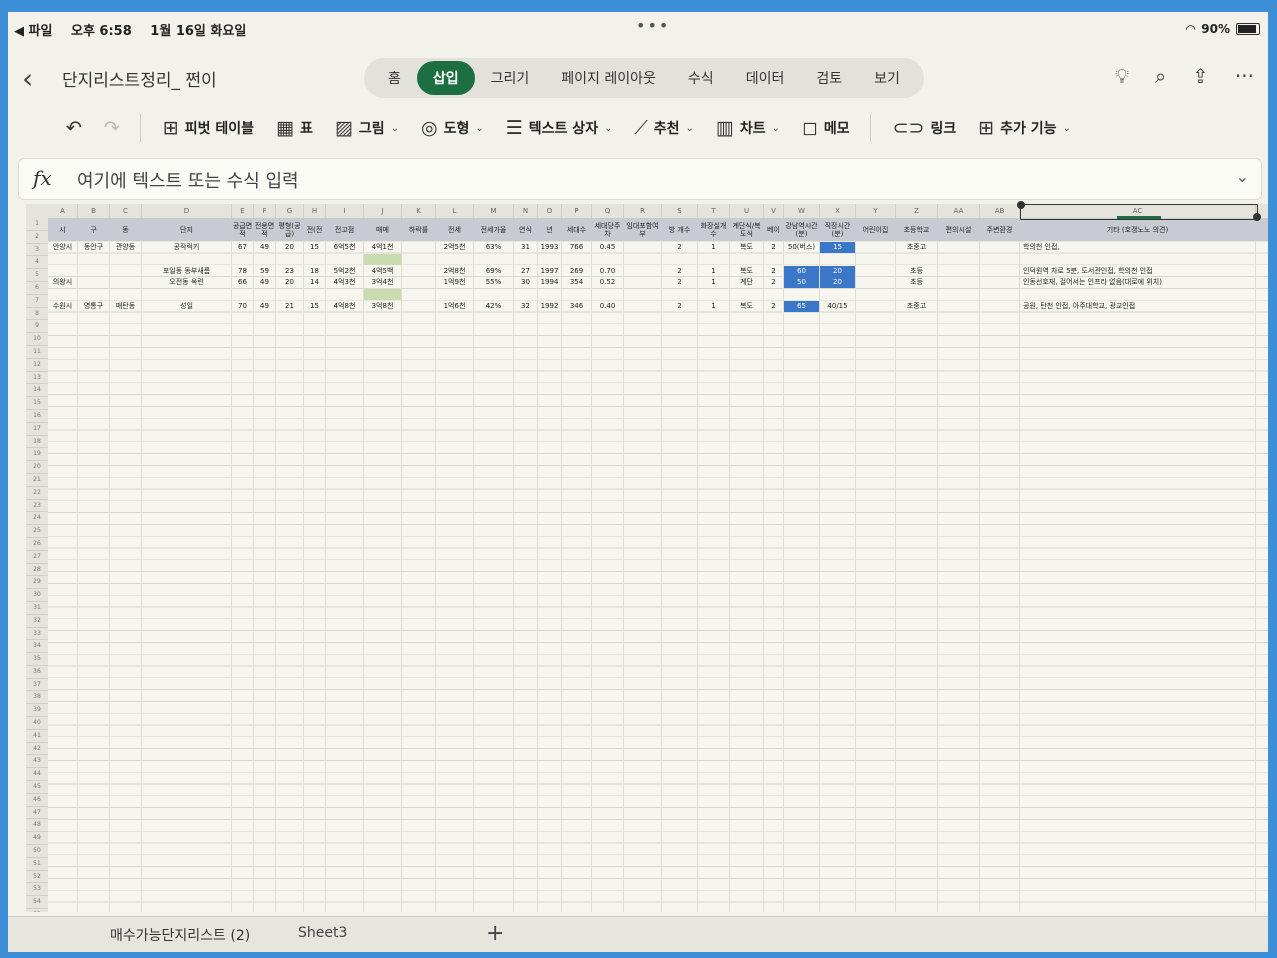 This screenshot has height=958, width=1277. What do you see at coordinates (37, 659) in the screenshot?
I see `row-header: 35` at bounding box center [37, 659].